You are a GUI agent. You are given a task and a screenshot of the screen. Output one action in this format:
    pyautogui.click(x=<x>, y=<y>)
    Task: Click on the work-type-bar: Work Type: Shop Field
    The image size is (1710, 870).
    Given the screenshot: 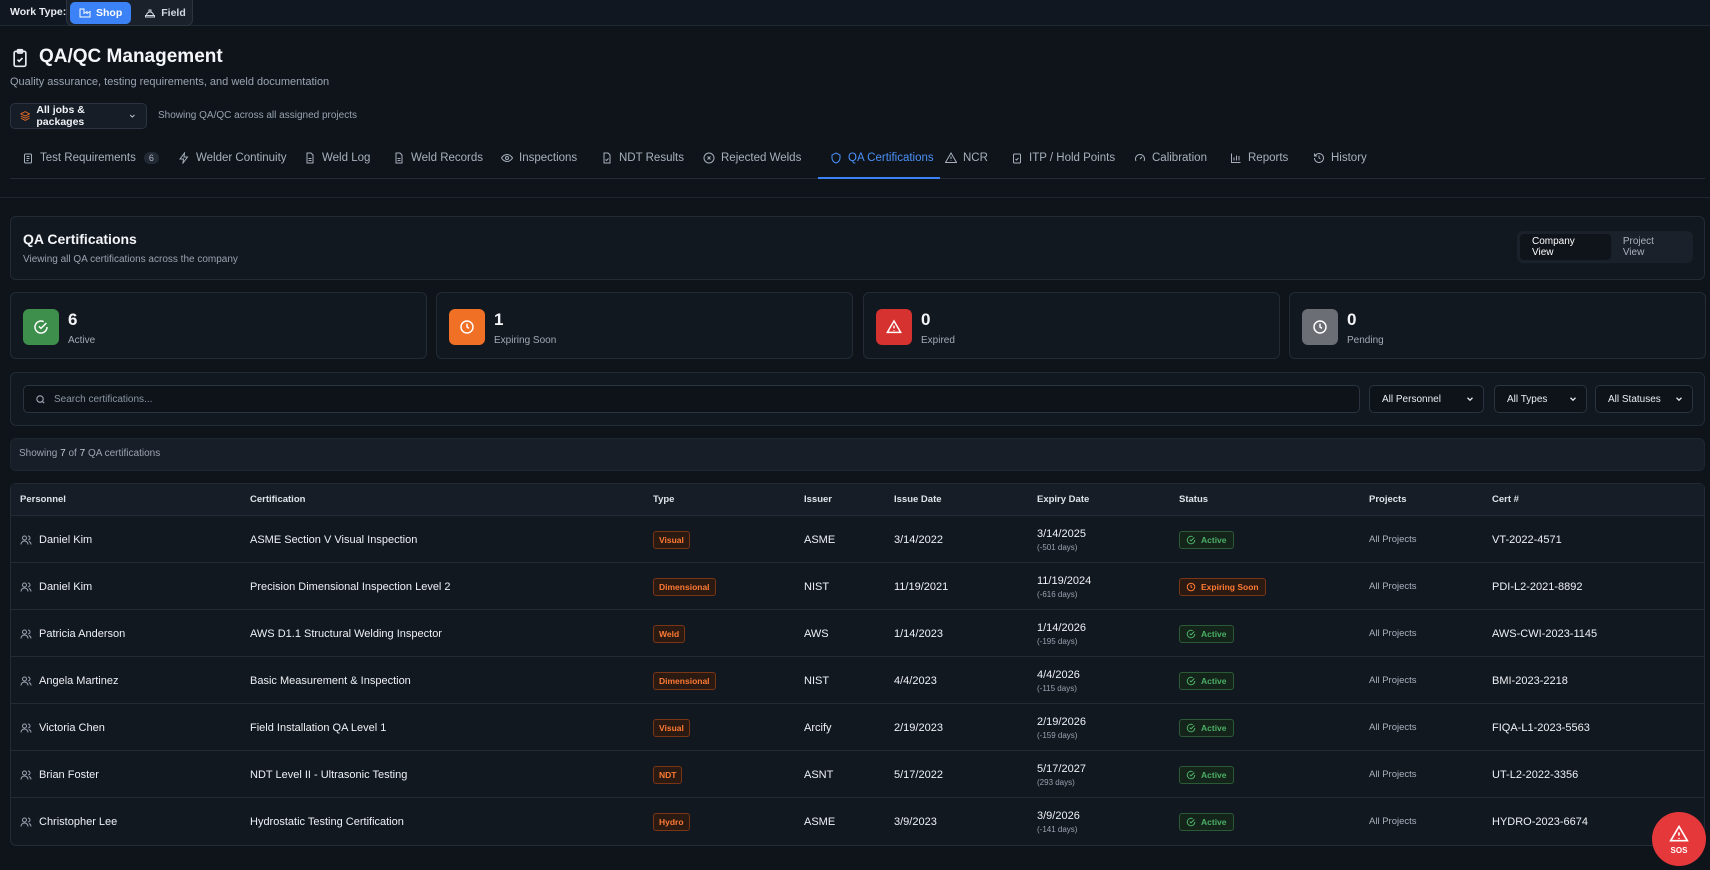 What is the action you would take?
    pyautogui.click(x=855, y=13)
    